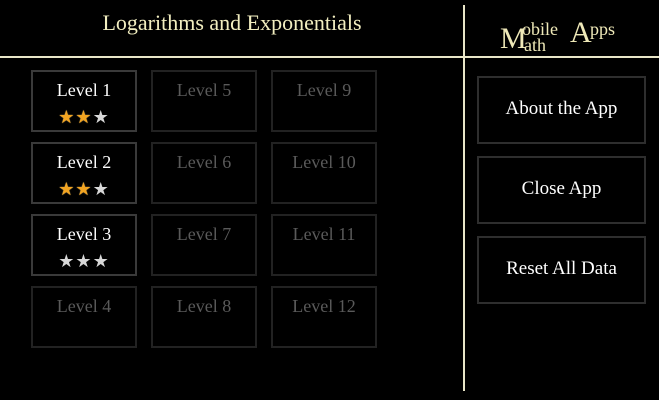  Describe the element at coordinates (84, 317) in the screenshot. I see `level-4-button: Level 4` at that location.